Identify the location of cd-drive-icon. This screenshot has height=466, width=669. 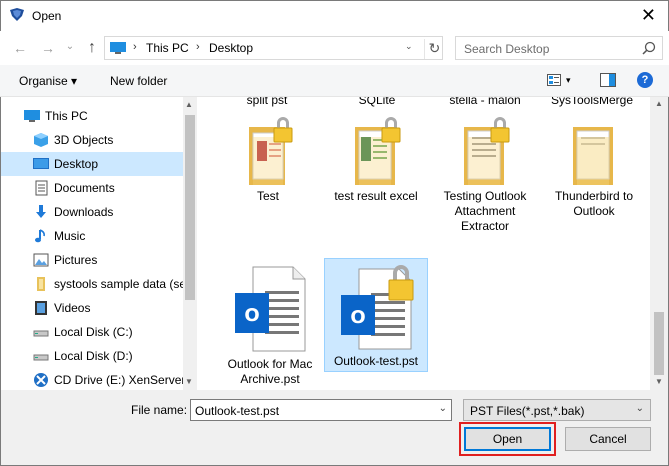
(41, 380).